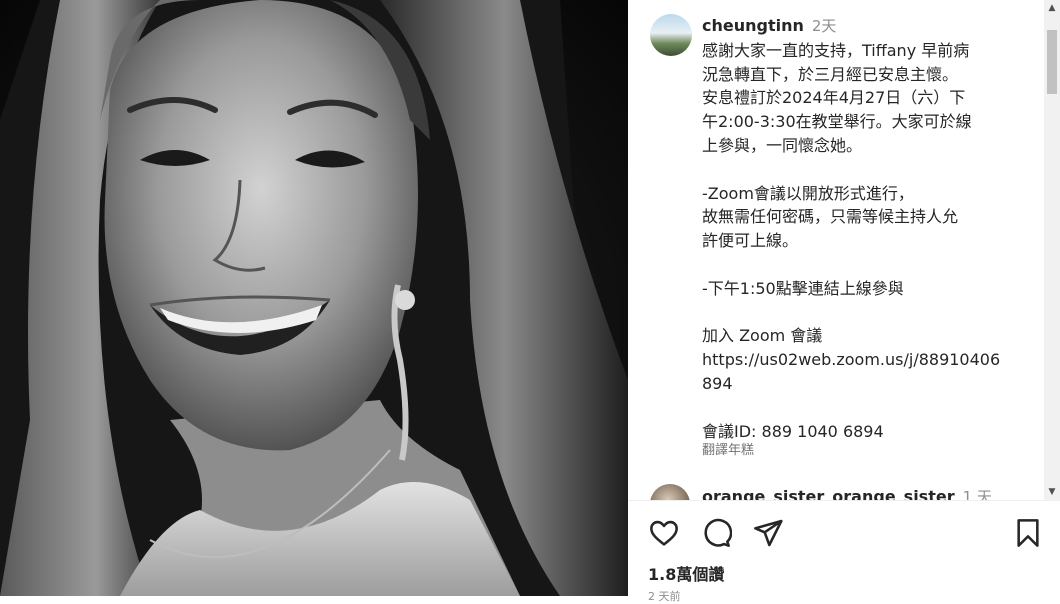  What do you see at coordinates (977, 494) in the screenshot?
I see `comment-time-ago: 1 天` at bounding box center [977, 494].